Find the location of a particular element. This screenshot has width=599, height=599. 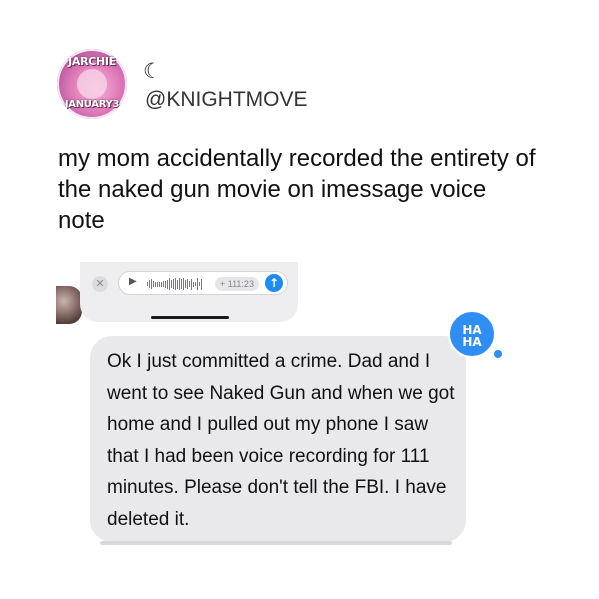

haha-line-2: HA is located at coordinates (472, 342).